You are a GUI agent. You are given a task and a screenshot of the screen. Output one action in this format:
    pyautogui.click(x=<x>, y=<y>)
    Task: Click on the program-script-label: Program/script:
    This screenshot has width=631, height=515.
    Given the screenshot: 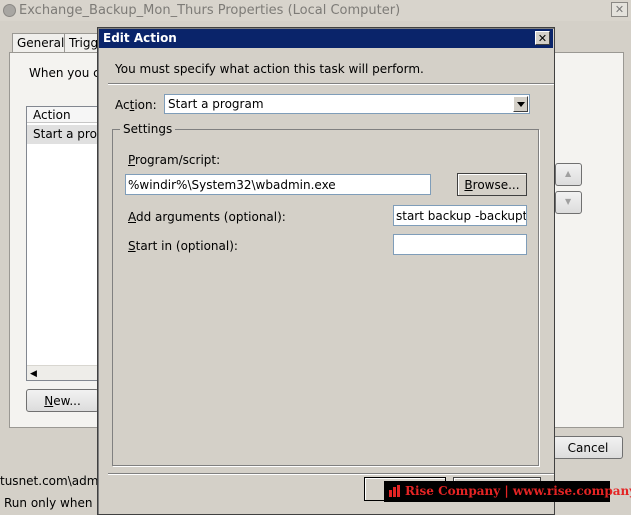 What is the action you would take?
    pyautogui.click(x=174, y=160)
    